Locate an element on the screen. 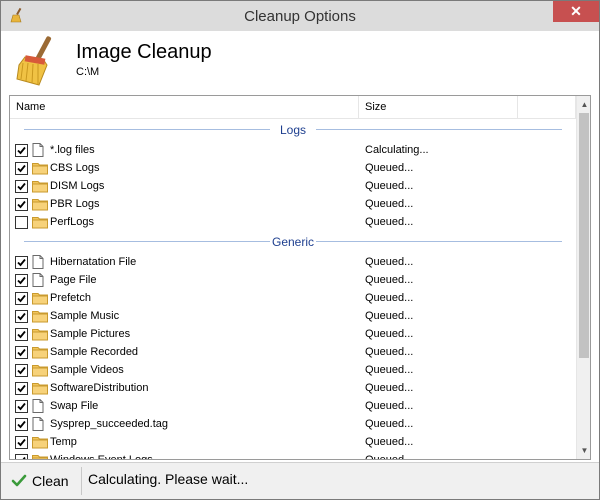 The width and height of the screenshot is (600, 500). header-path: C:\M is located at coordinates (88, 72).